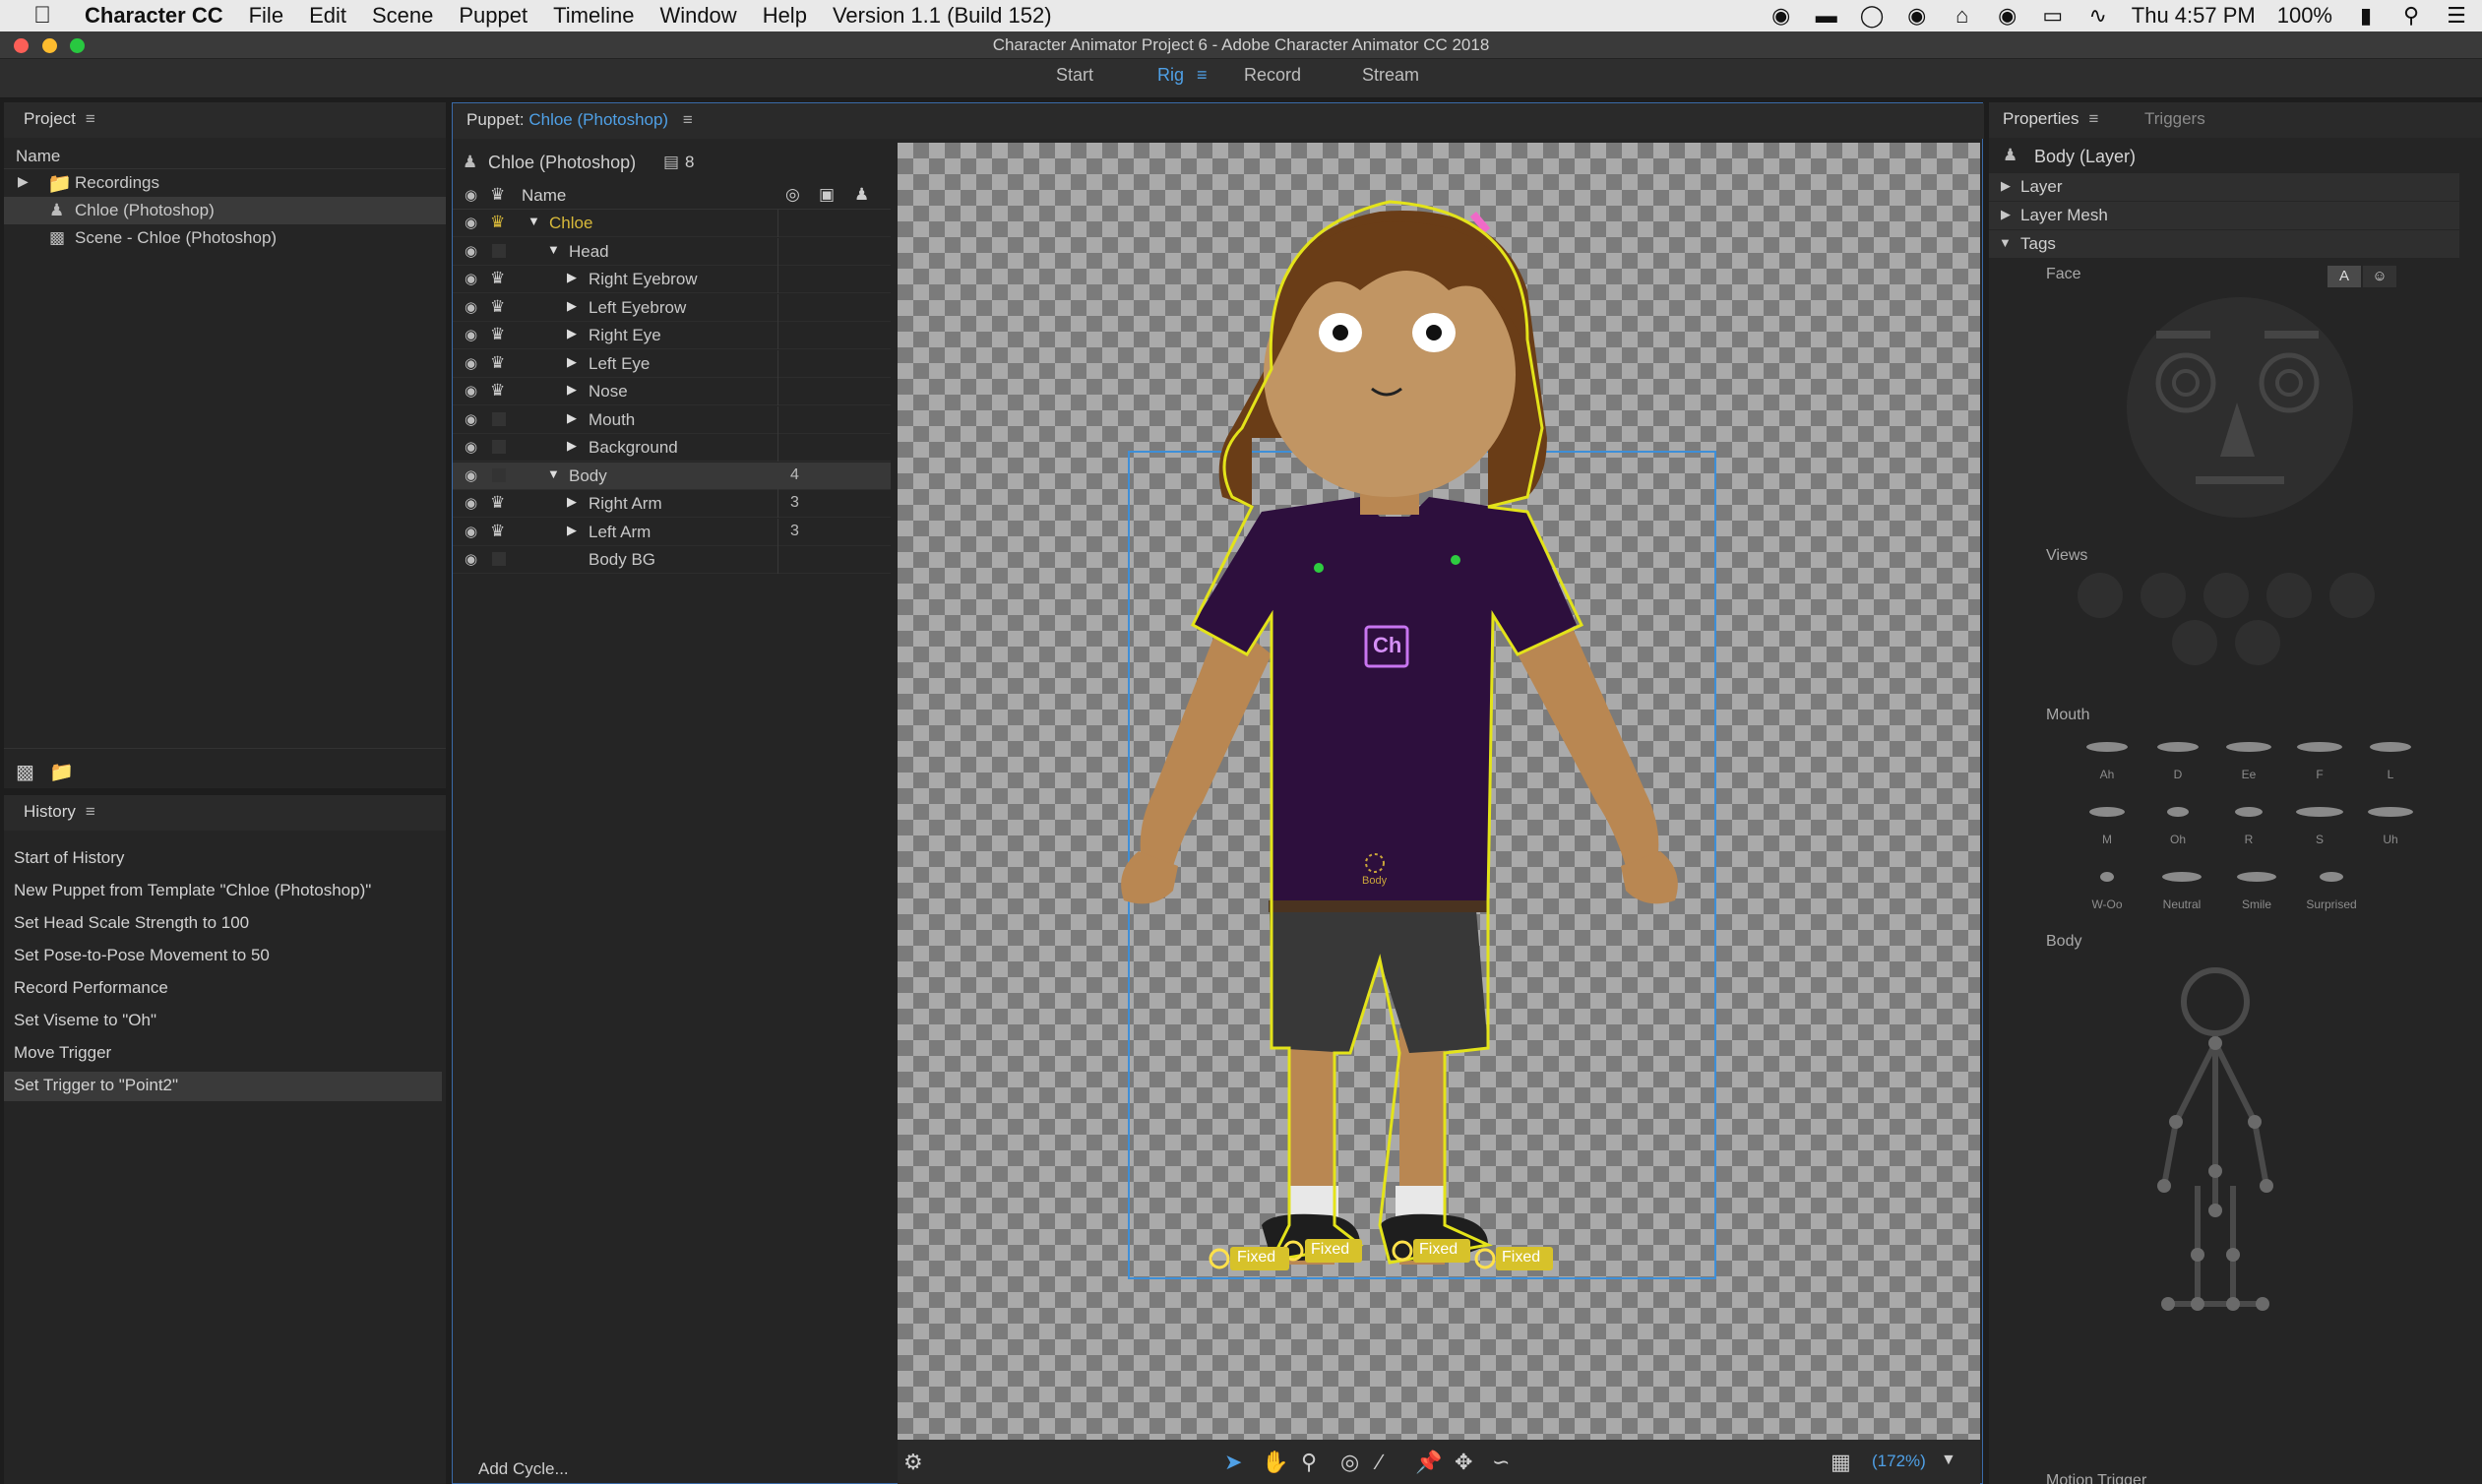 This screenshot has height=1484, width=2482. Describe the element at coordinates (223, 924) in the screenshot. I see `history-item: Set Head Scale Strength to 100` at that location.